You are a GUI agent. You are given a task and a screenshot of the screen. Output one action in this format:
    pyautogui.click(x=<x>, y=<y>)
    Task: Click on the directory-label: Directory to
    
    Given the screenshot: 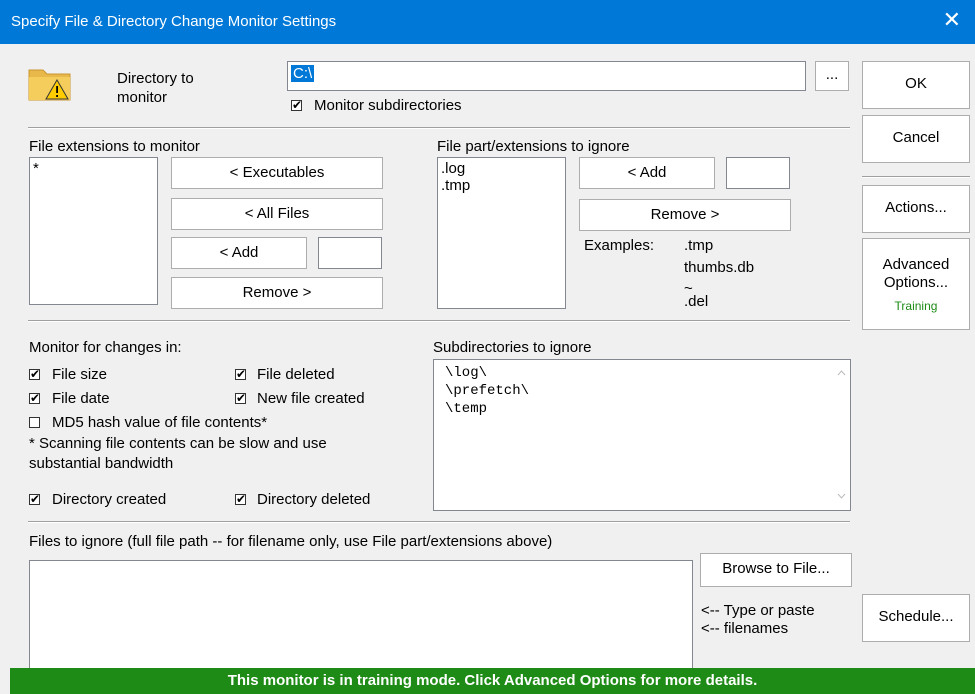 What is the action you would take?
    pyautogui.click(x=155, y=78)
    